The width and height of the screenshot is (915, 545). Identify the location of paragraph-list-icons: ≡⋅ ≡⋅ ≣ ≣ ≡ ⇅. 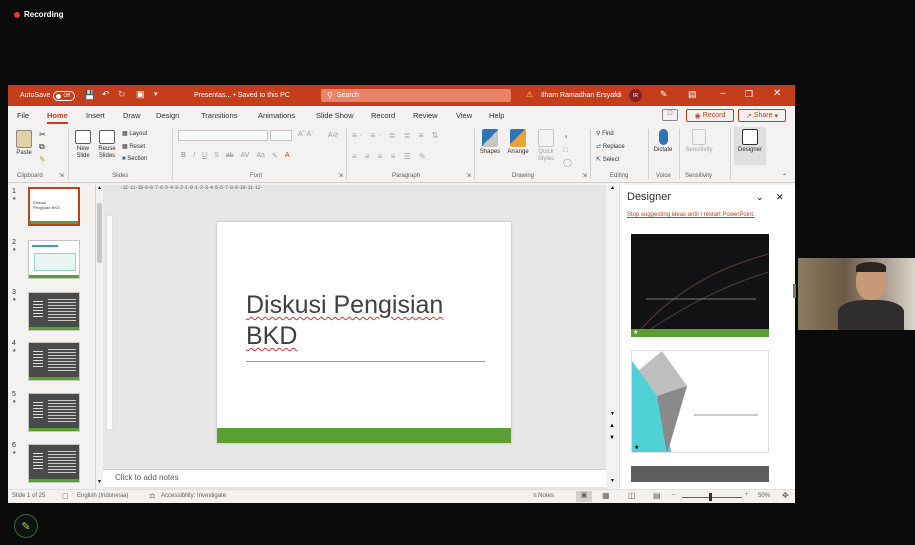
(396, 135).